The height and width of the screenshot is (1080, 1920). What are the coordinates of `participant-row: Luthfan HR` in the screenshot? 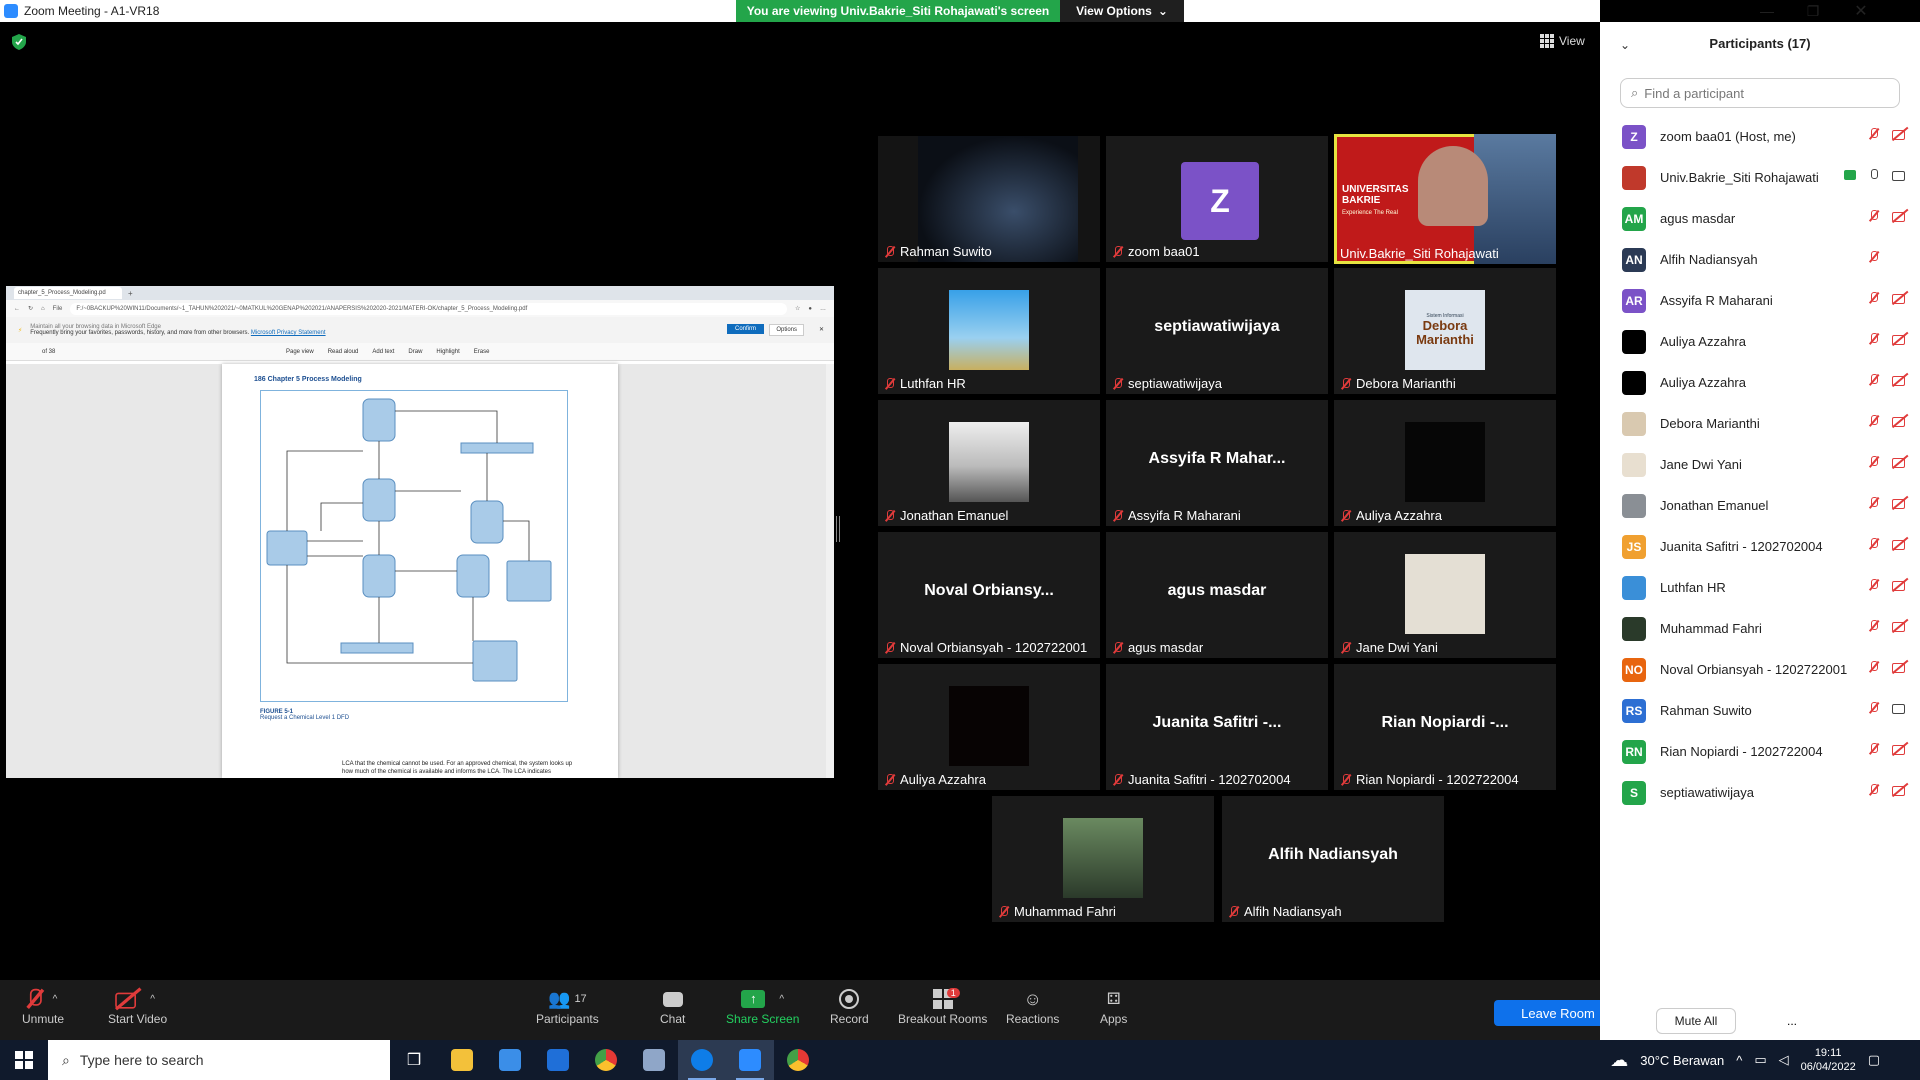 It's located at (1760, 587).